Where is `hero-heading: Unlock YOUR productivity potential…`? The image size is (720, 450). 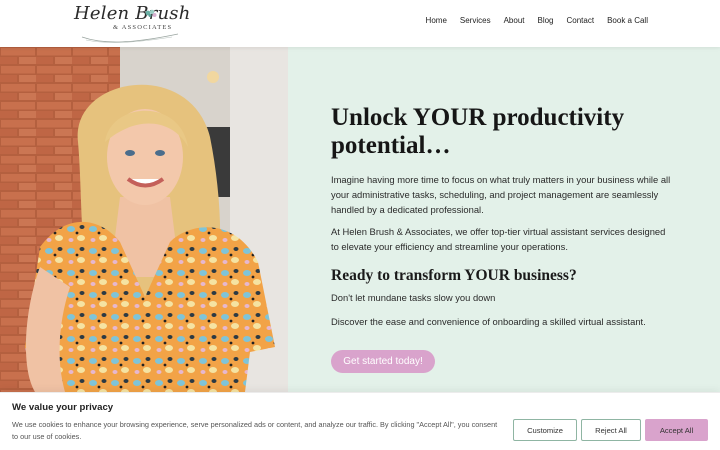 hero-heading: Unlock YOUR productivity potential… is located at coordinates (478, 131).